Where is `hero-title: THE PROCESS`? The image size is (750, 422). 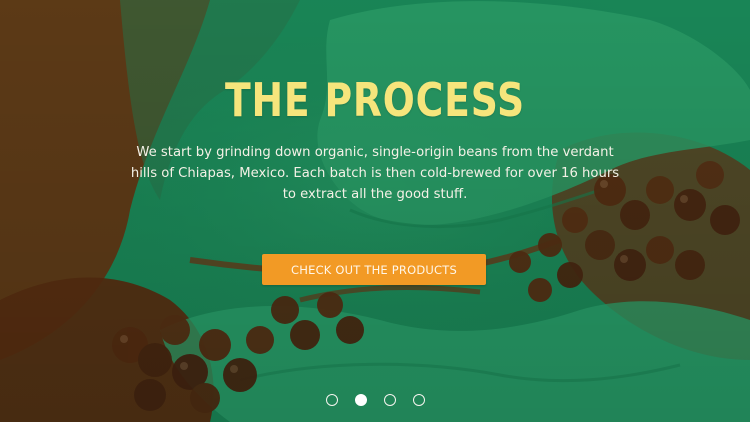 hero-title: THE PROCESS is located at coordinates (375, 100).